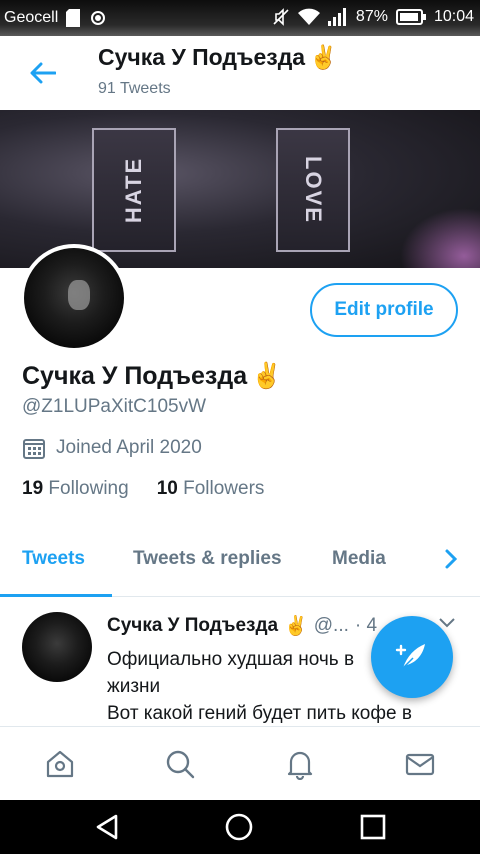 This screenshot has height=854, width=480. Describe the element at coordinates (33, 488) in the screenshot. I see `following-count: 19` at that location.